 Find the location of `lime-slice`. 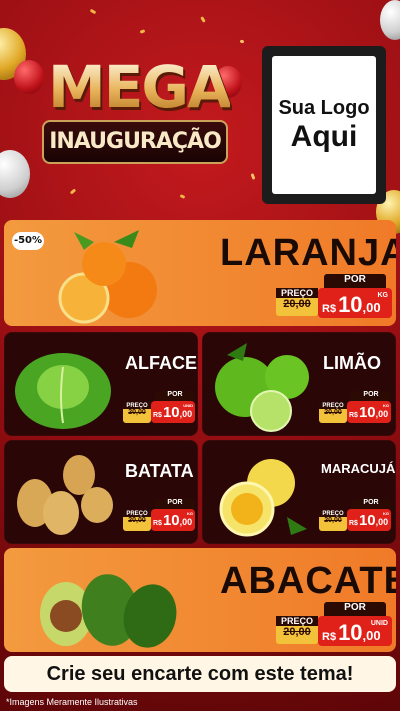

lime-slice is located at coordinates (271, 411).